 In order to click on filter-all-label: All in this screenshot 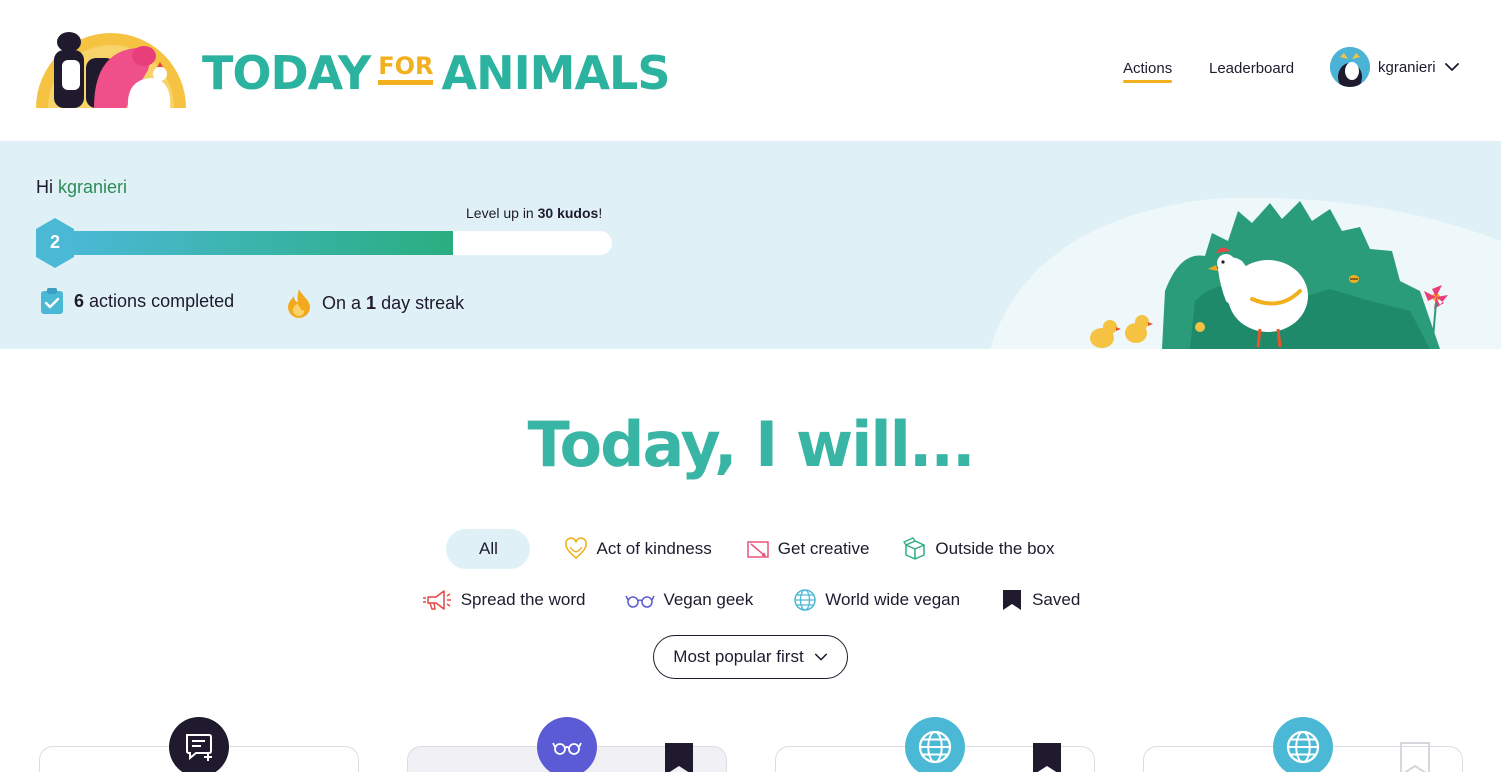, I will do `click(488, 548)`.